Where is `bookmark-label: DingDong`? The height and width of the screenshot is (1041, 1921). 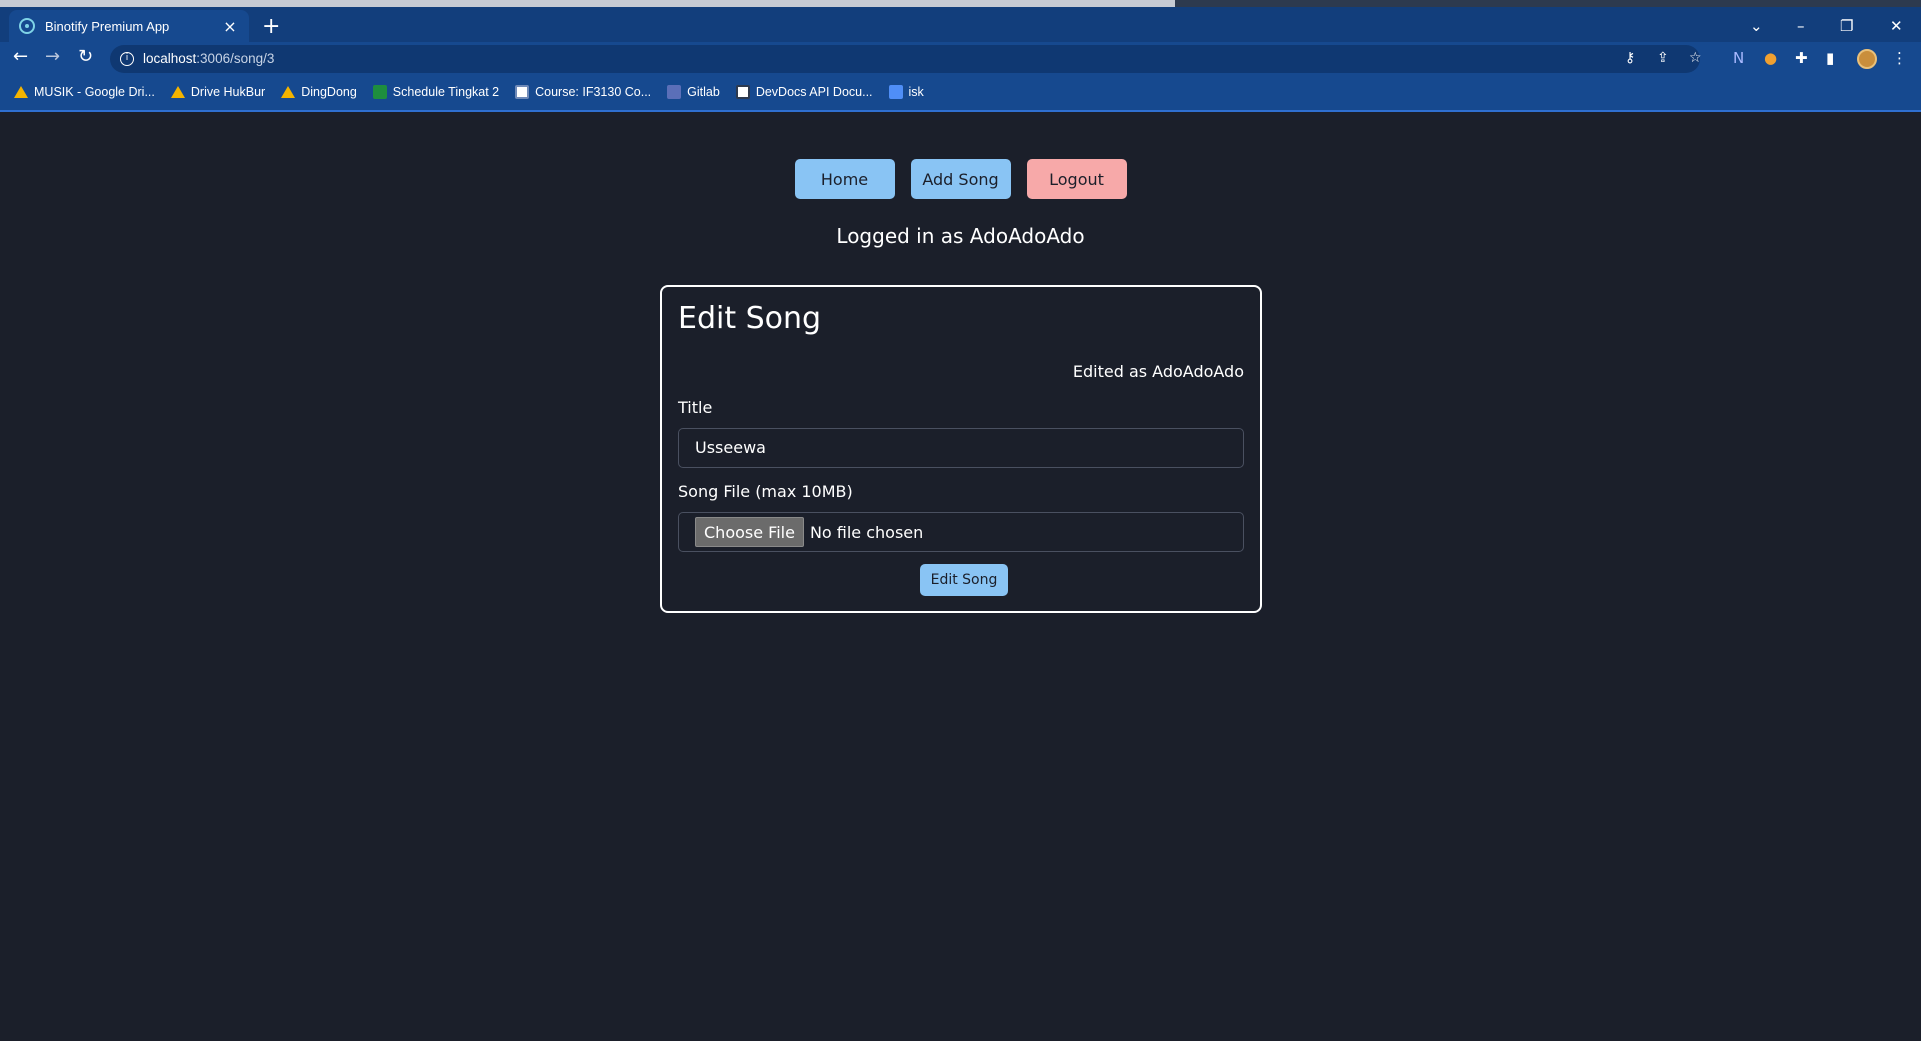
bookmark-label: DingDong is located at coordinates (329, 92).